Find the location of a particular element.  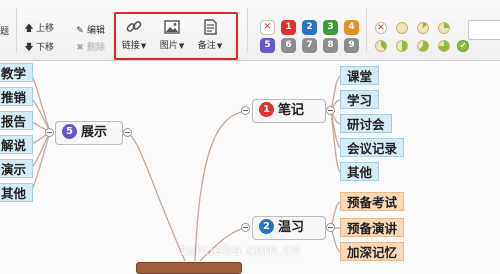

watermark: tuhuaba.com.cn is located at coordinates (240, 251).